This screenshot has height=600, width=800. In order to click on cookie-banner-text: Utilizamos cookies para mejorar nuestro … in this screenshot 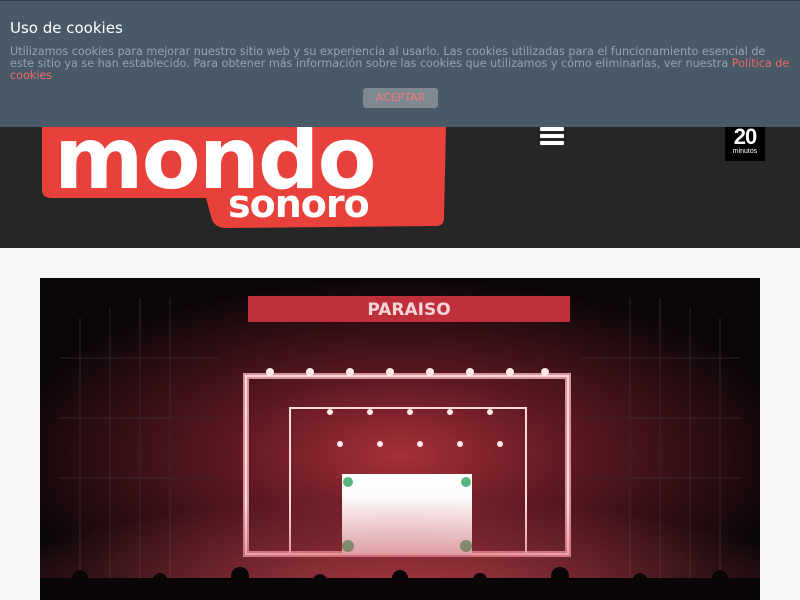, I will do `click(401, 64)`.